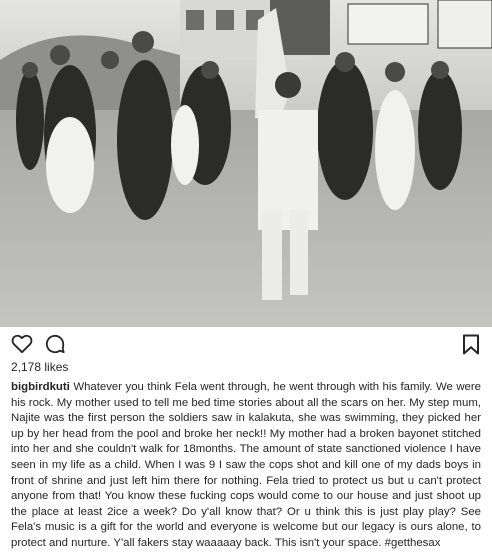  Describe the element at coordinates (40, 387) in the screenshot. I see `caption-username: bigbirdkuti` at that location.